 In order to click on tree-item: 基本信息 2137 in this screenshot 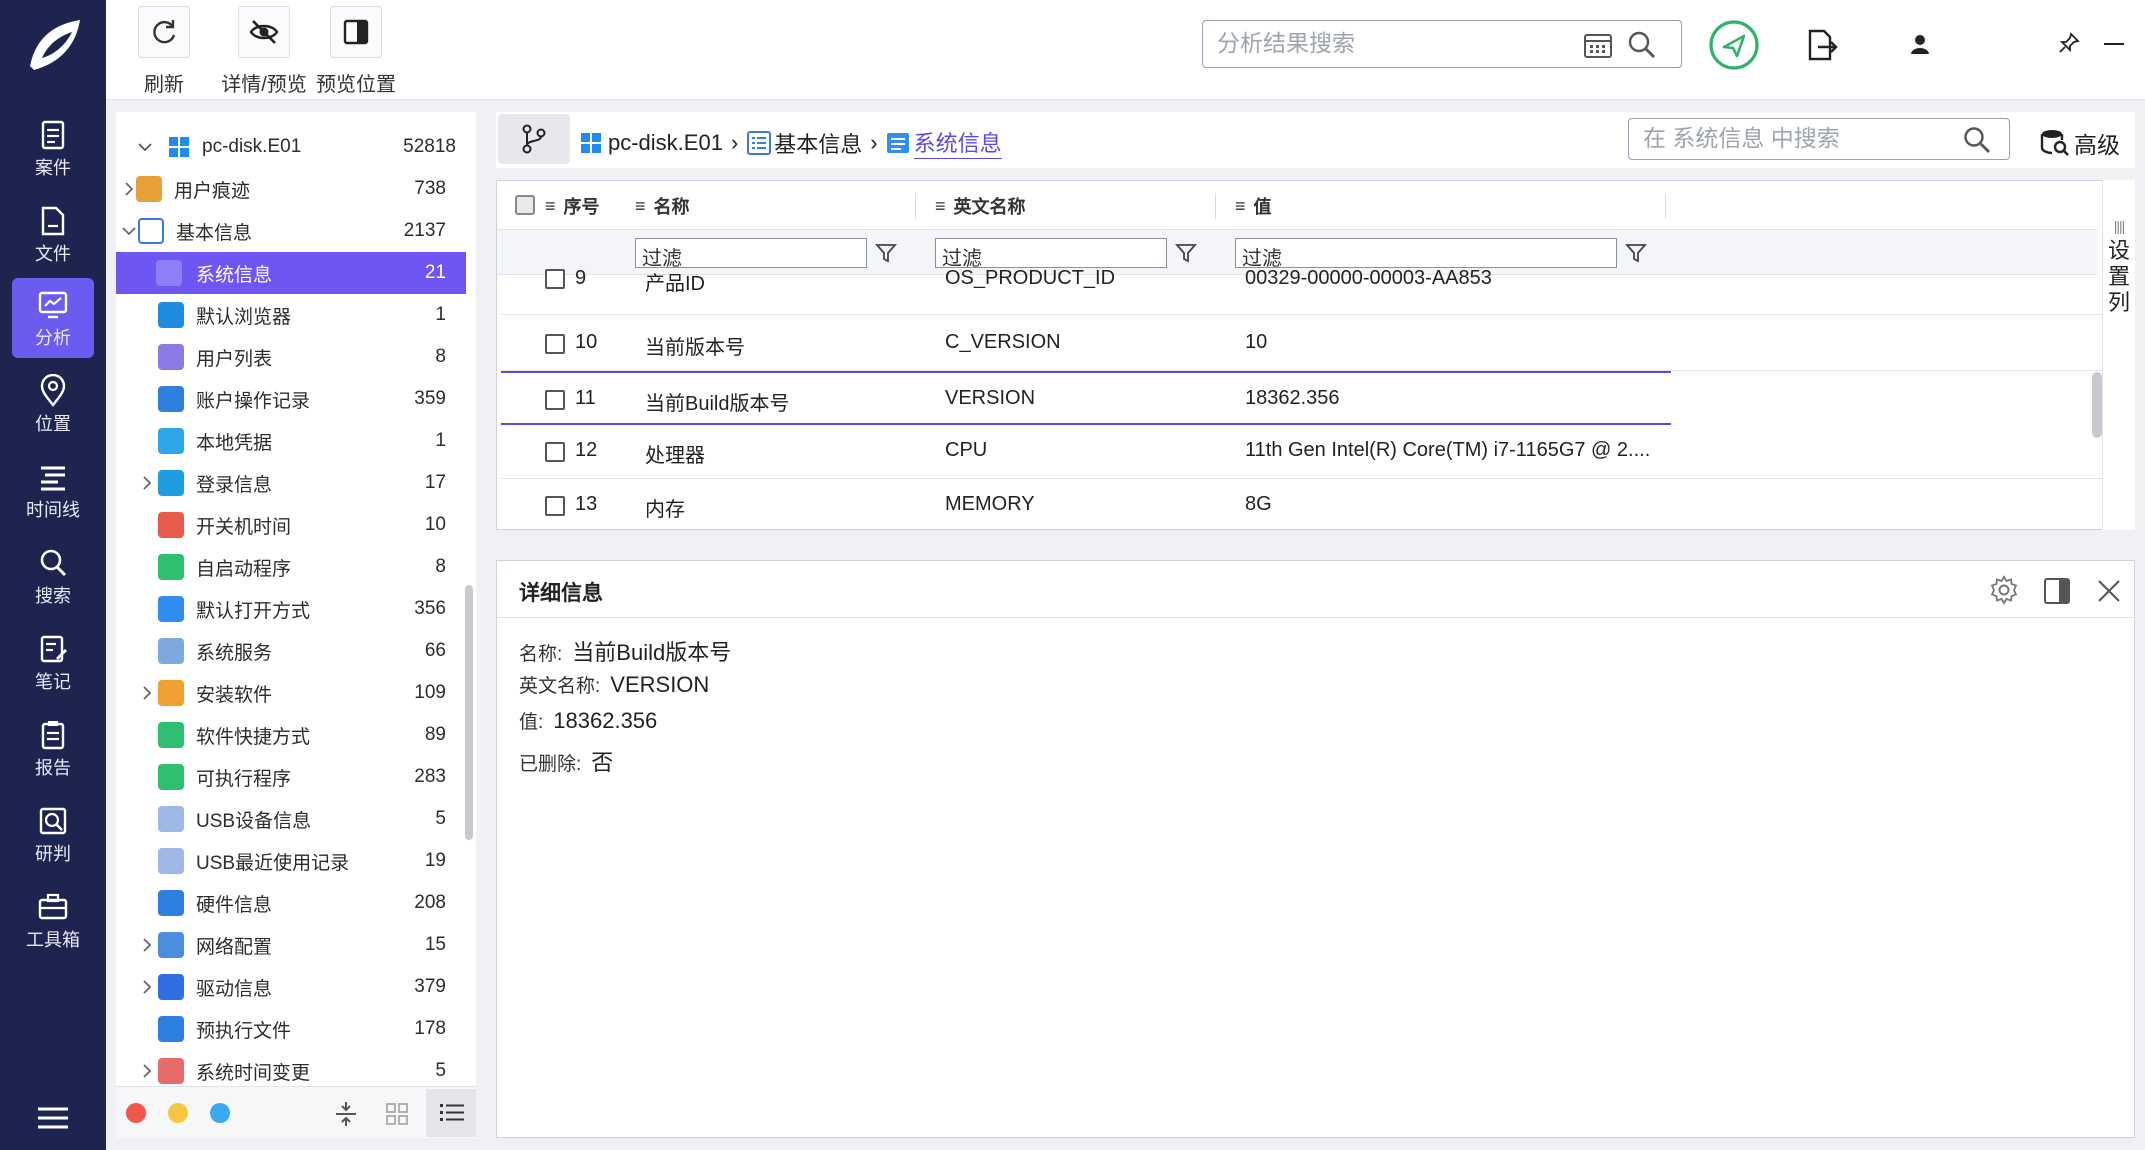, I will do `click(291, 231)`.